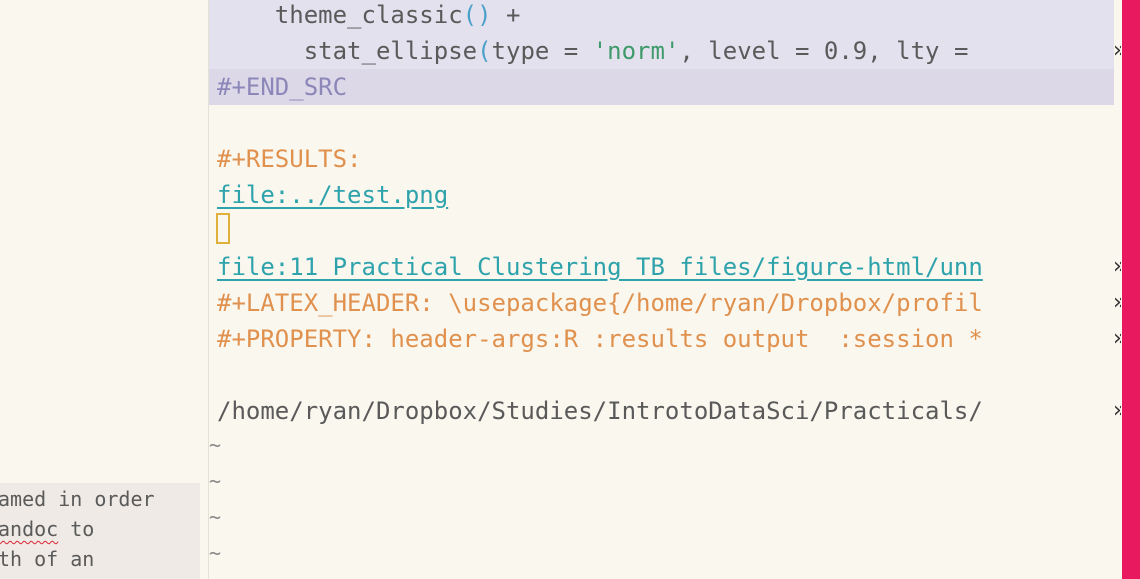  I want to click on popup-line-1: amed in order, so click(77, 499).